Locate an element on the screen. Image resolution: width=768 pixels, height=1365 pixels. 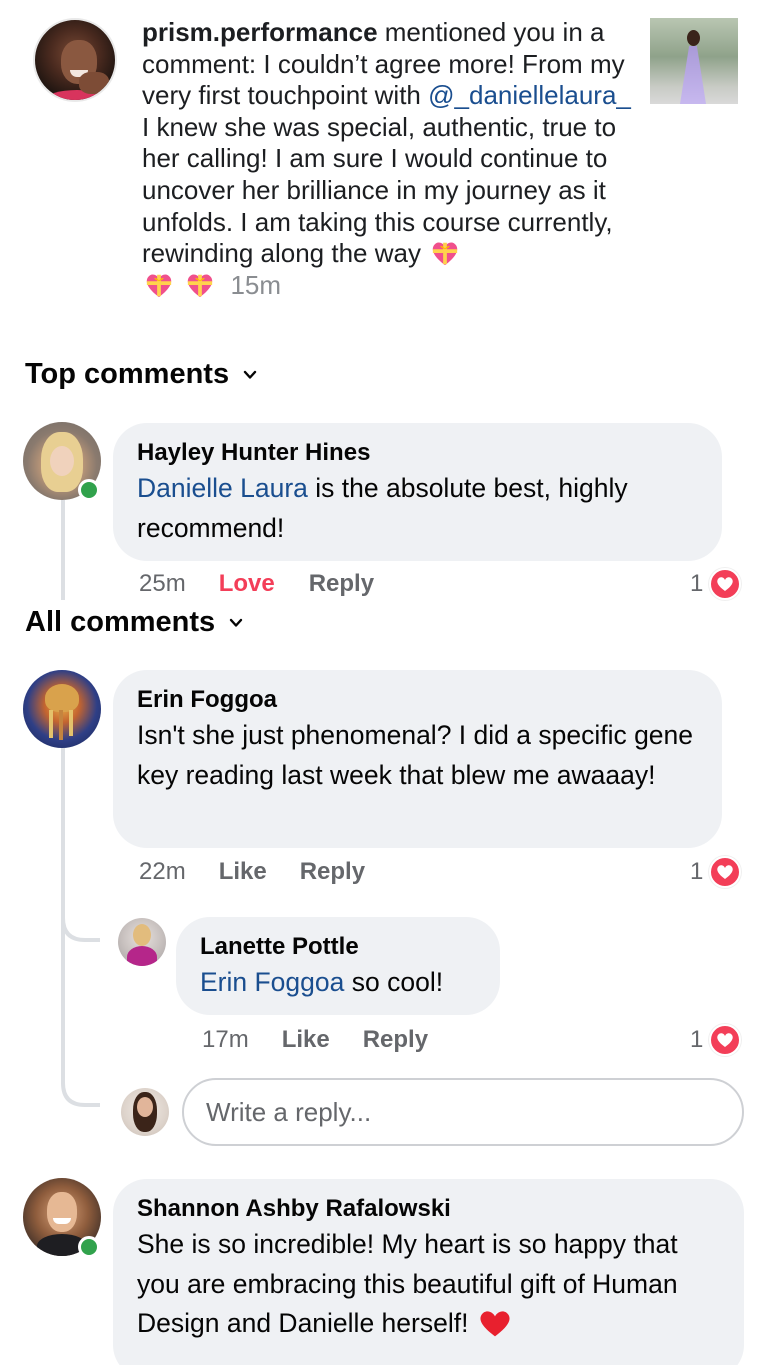
notification-username: prism.performance is located at coordinates (260, 32).